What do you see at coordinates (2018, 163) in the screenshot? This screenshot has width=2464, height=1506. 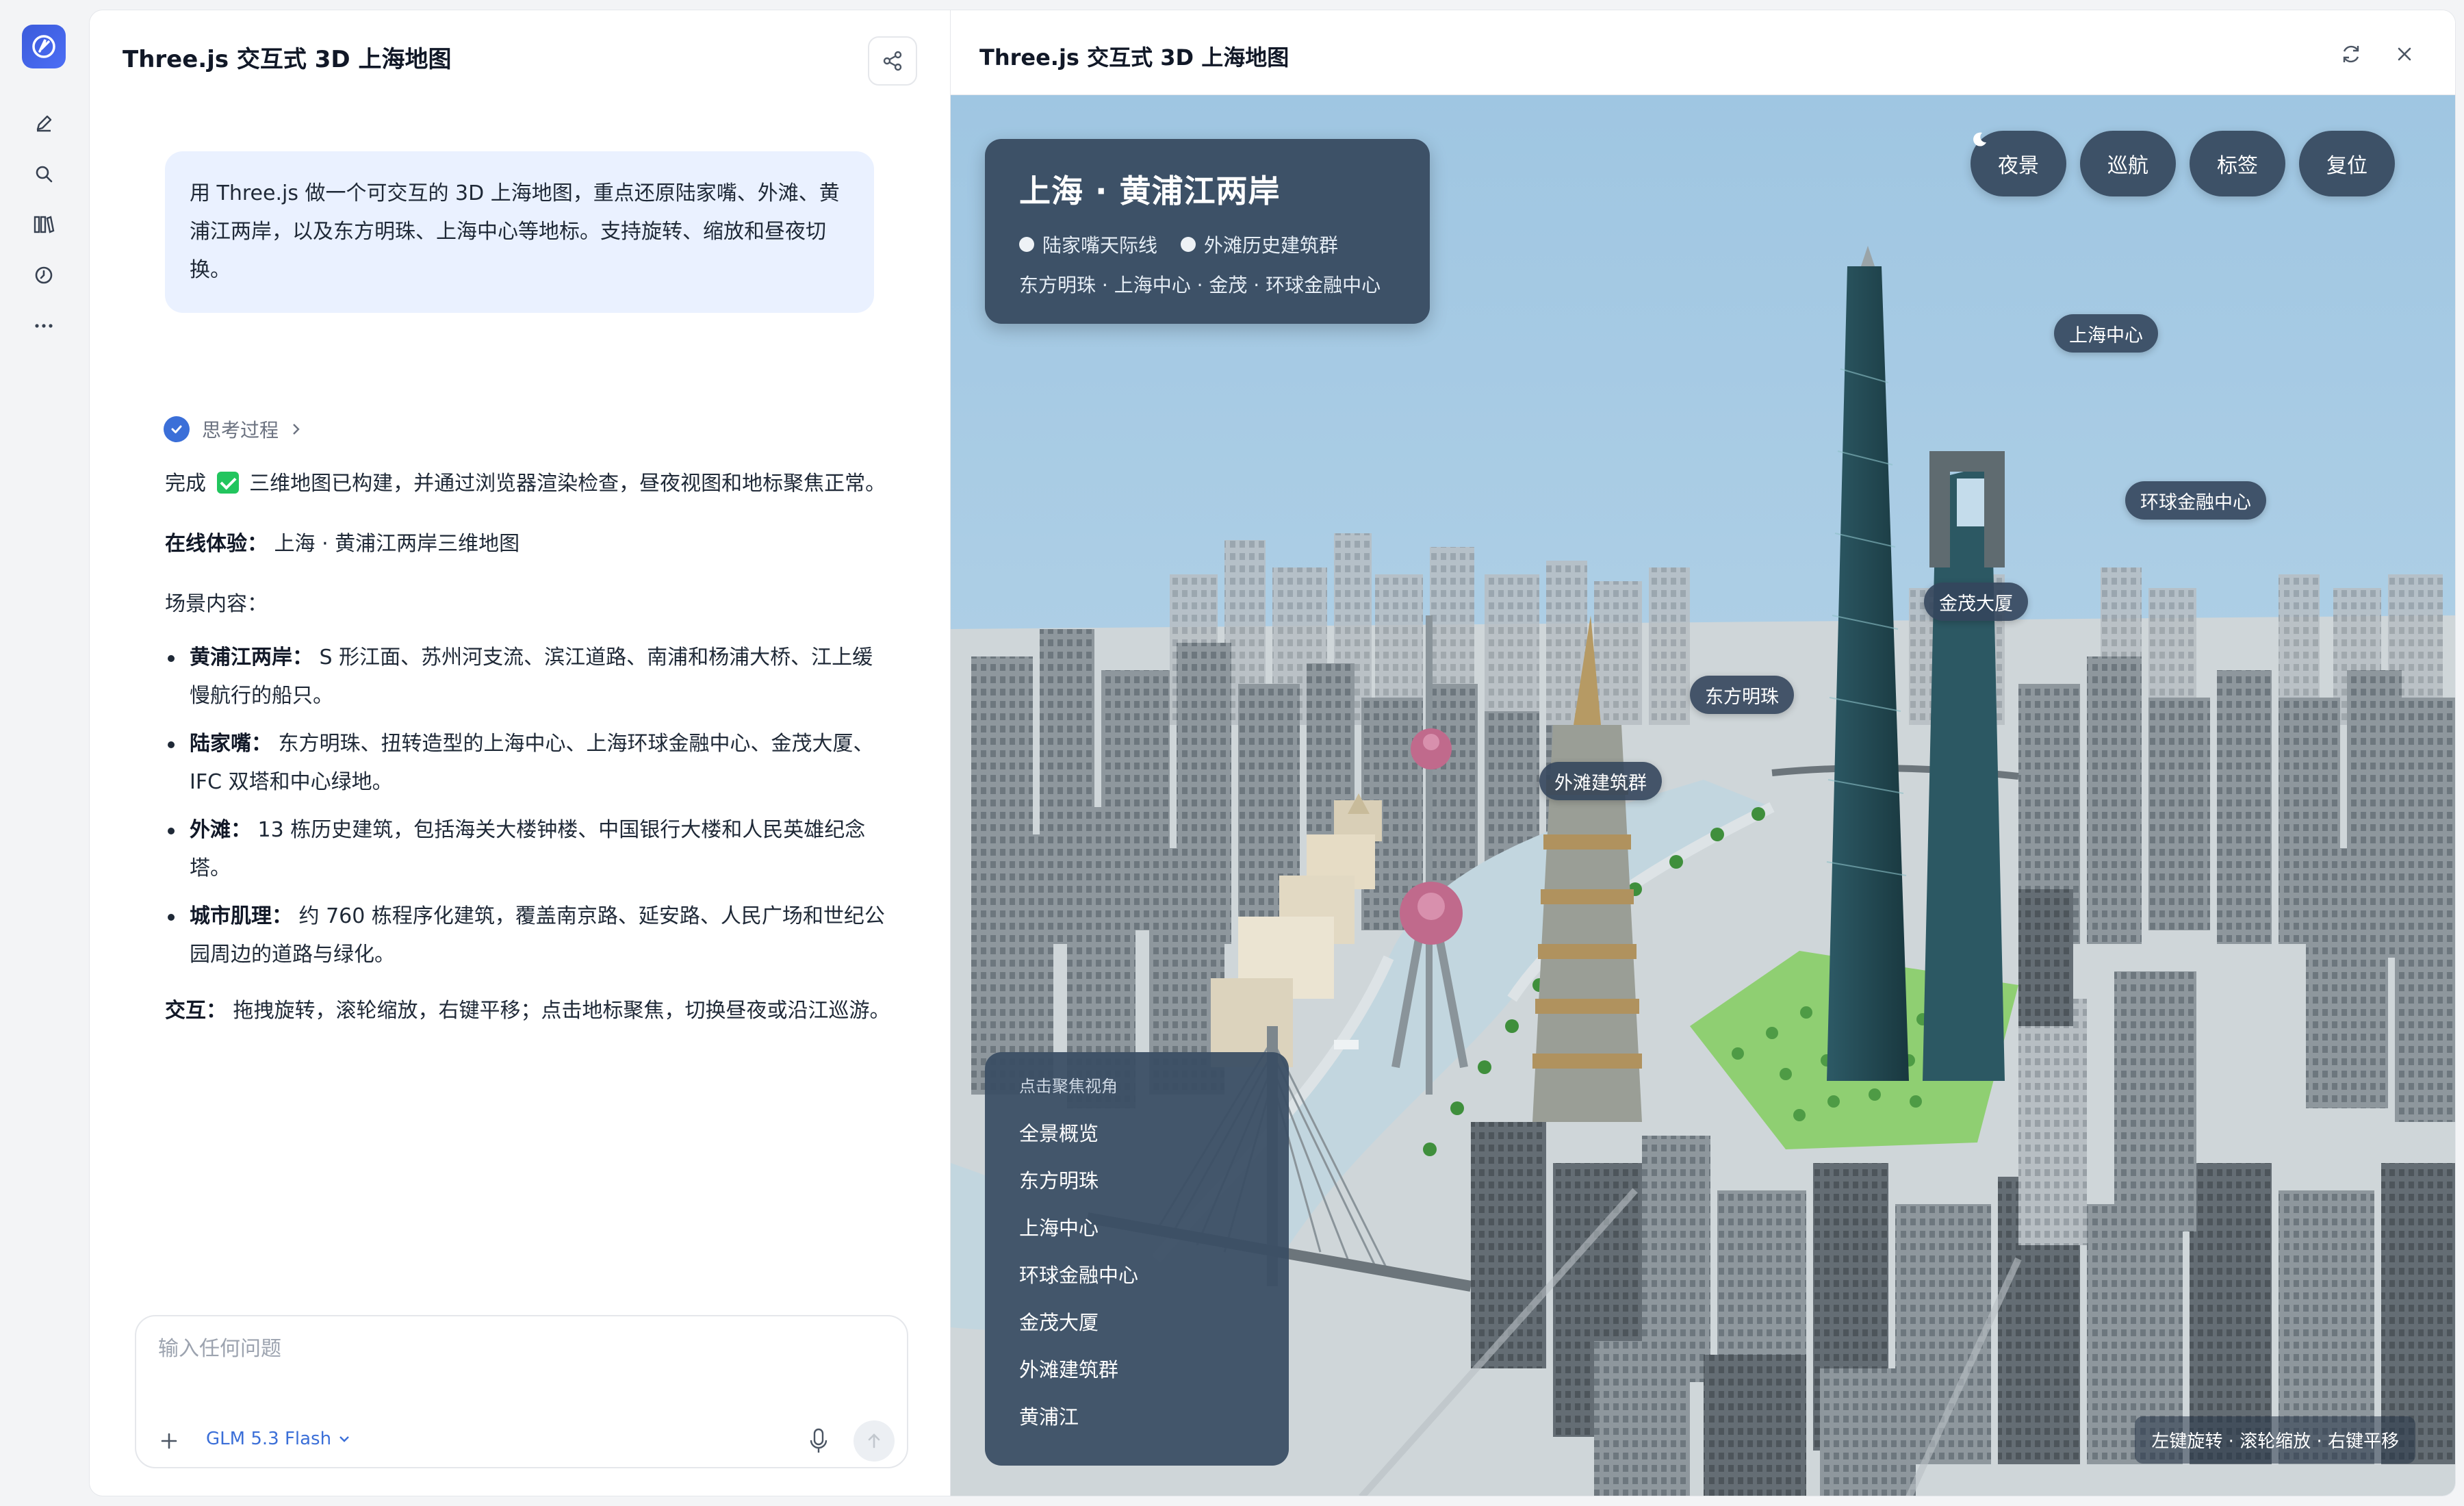 I see `night-mode-button: 夜景` at bounding box center [2018, 163].